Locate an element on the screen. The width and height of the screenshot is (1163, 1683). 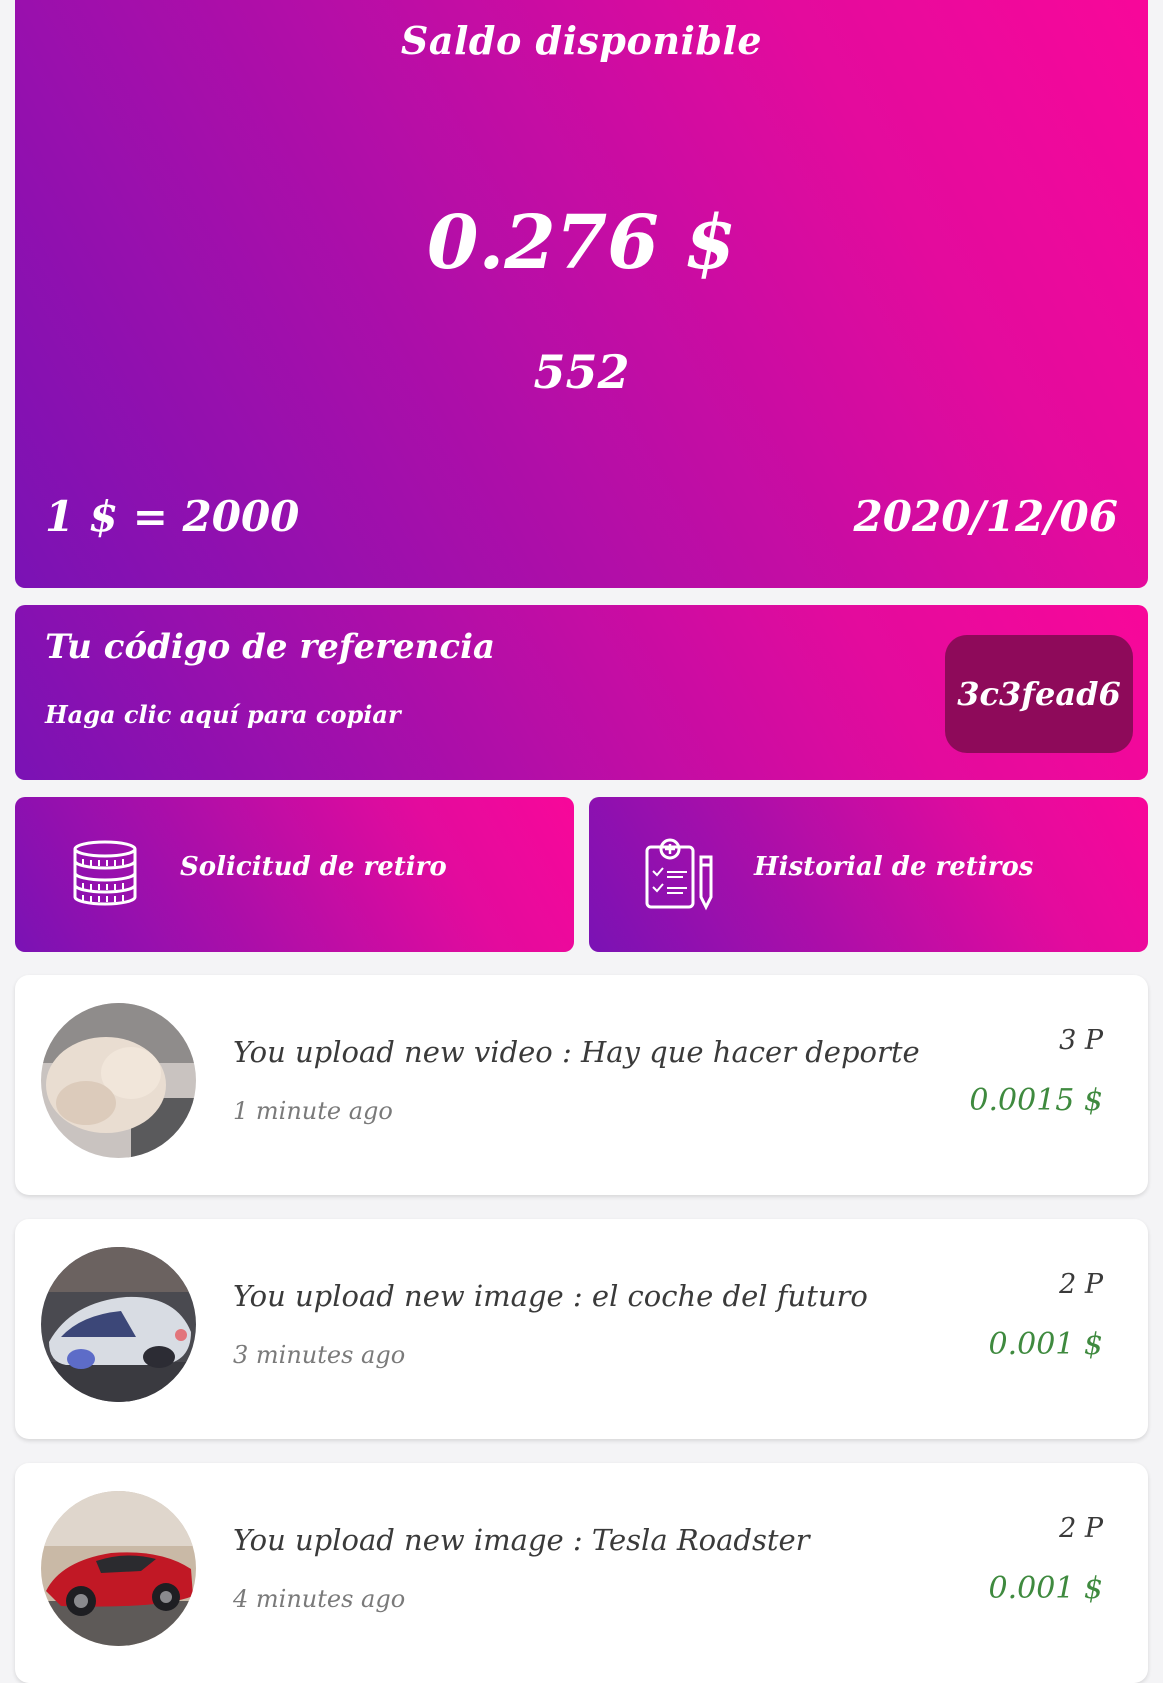
balance-title: Saldo disponible is located at coordinates (581, 40).